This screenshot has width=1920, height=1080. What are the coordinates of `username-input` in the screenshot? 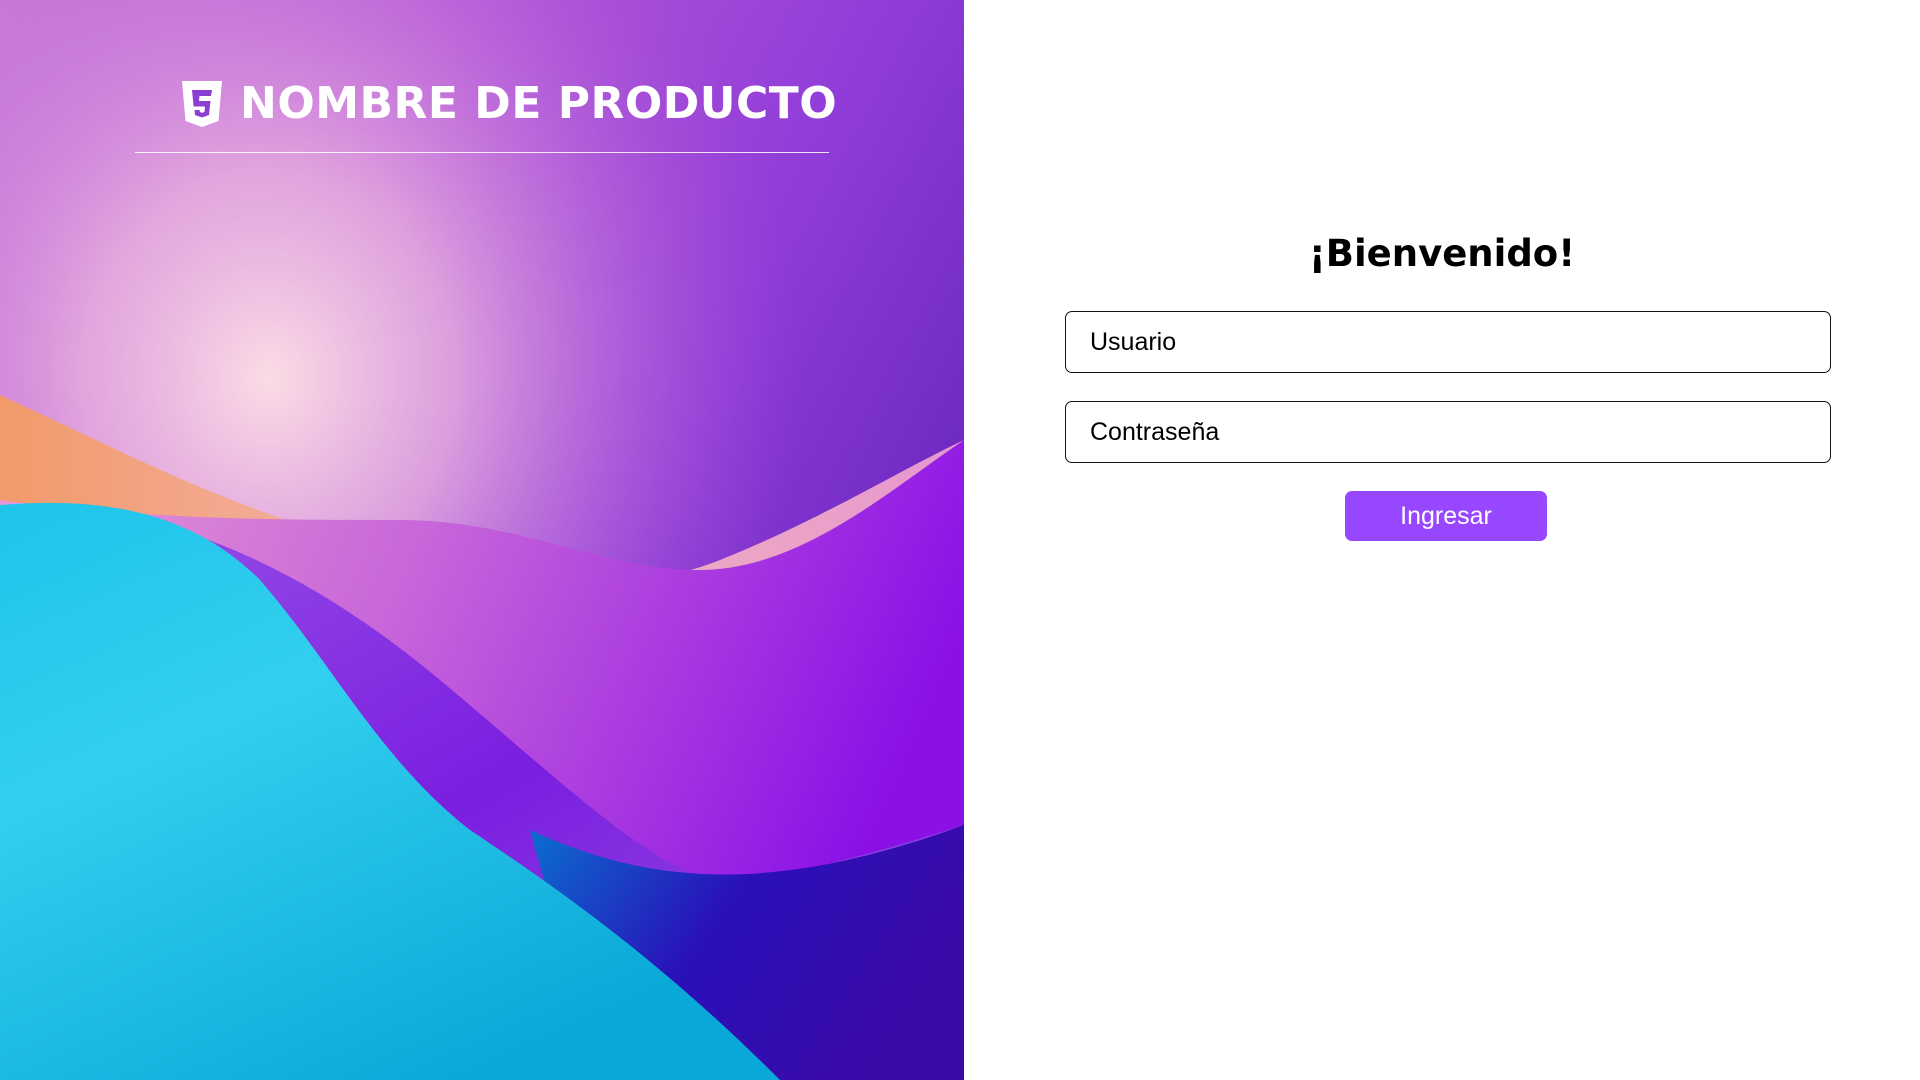 It's located at (1448, 342).